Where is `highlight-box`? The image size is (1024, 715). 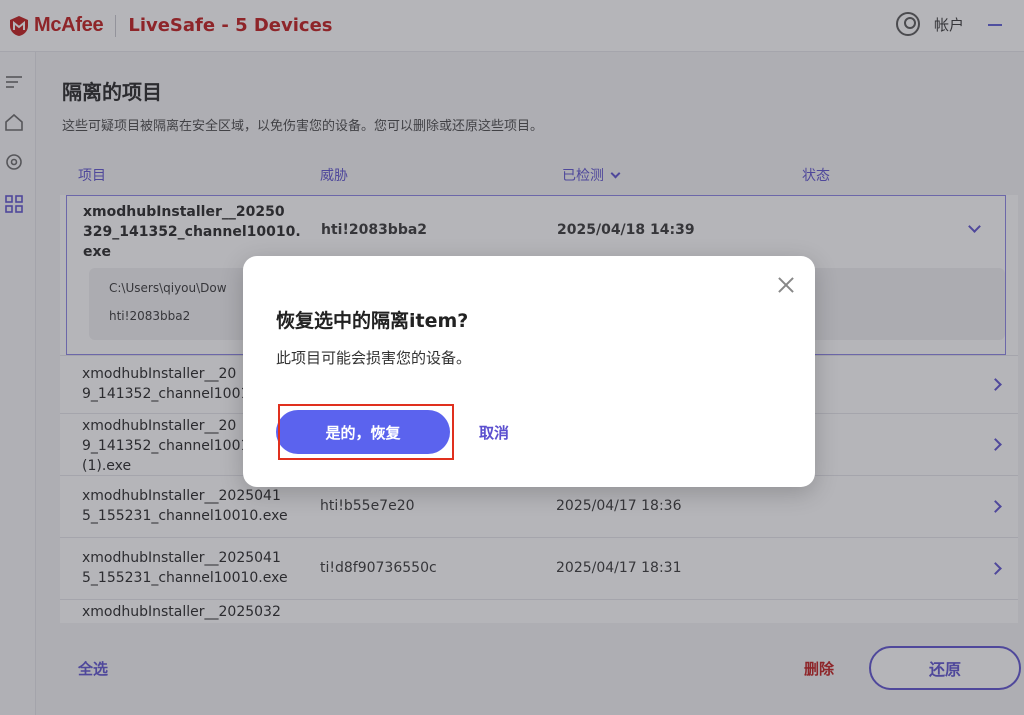 highlight-box is located at coordinates (366, 432).